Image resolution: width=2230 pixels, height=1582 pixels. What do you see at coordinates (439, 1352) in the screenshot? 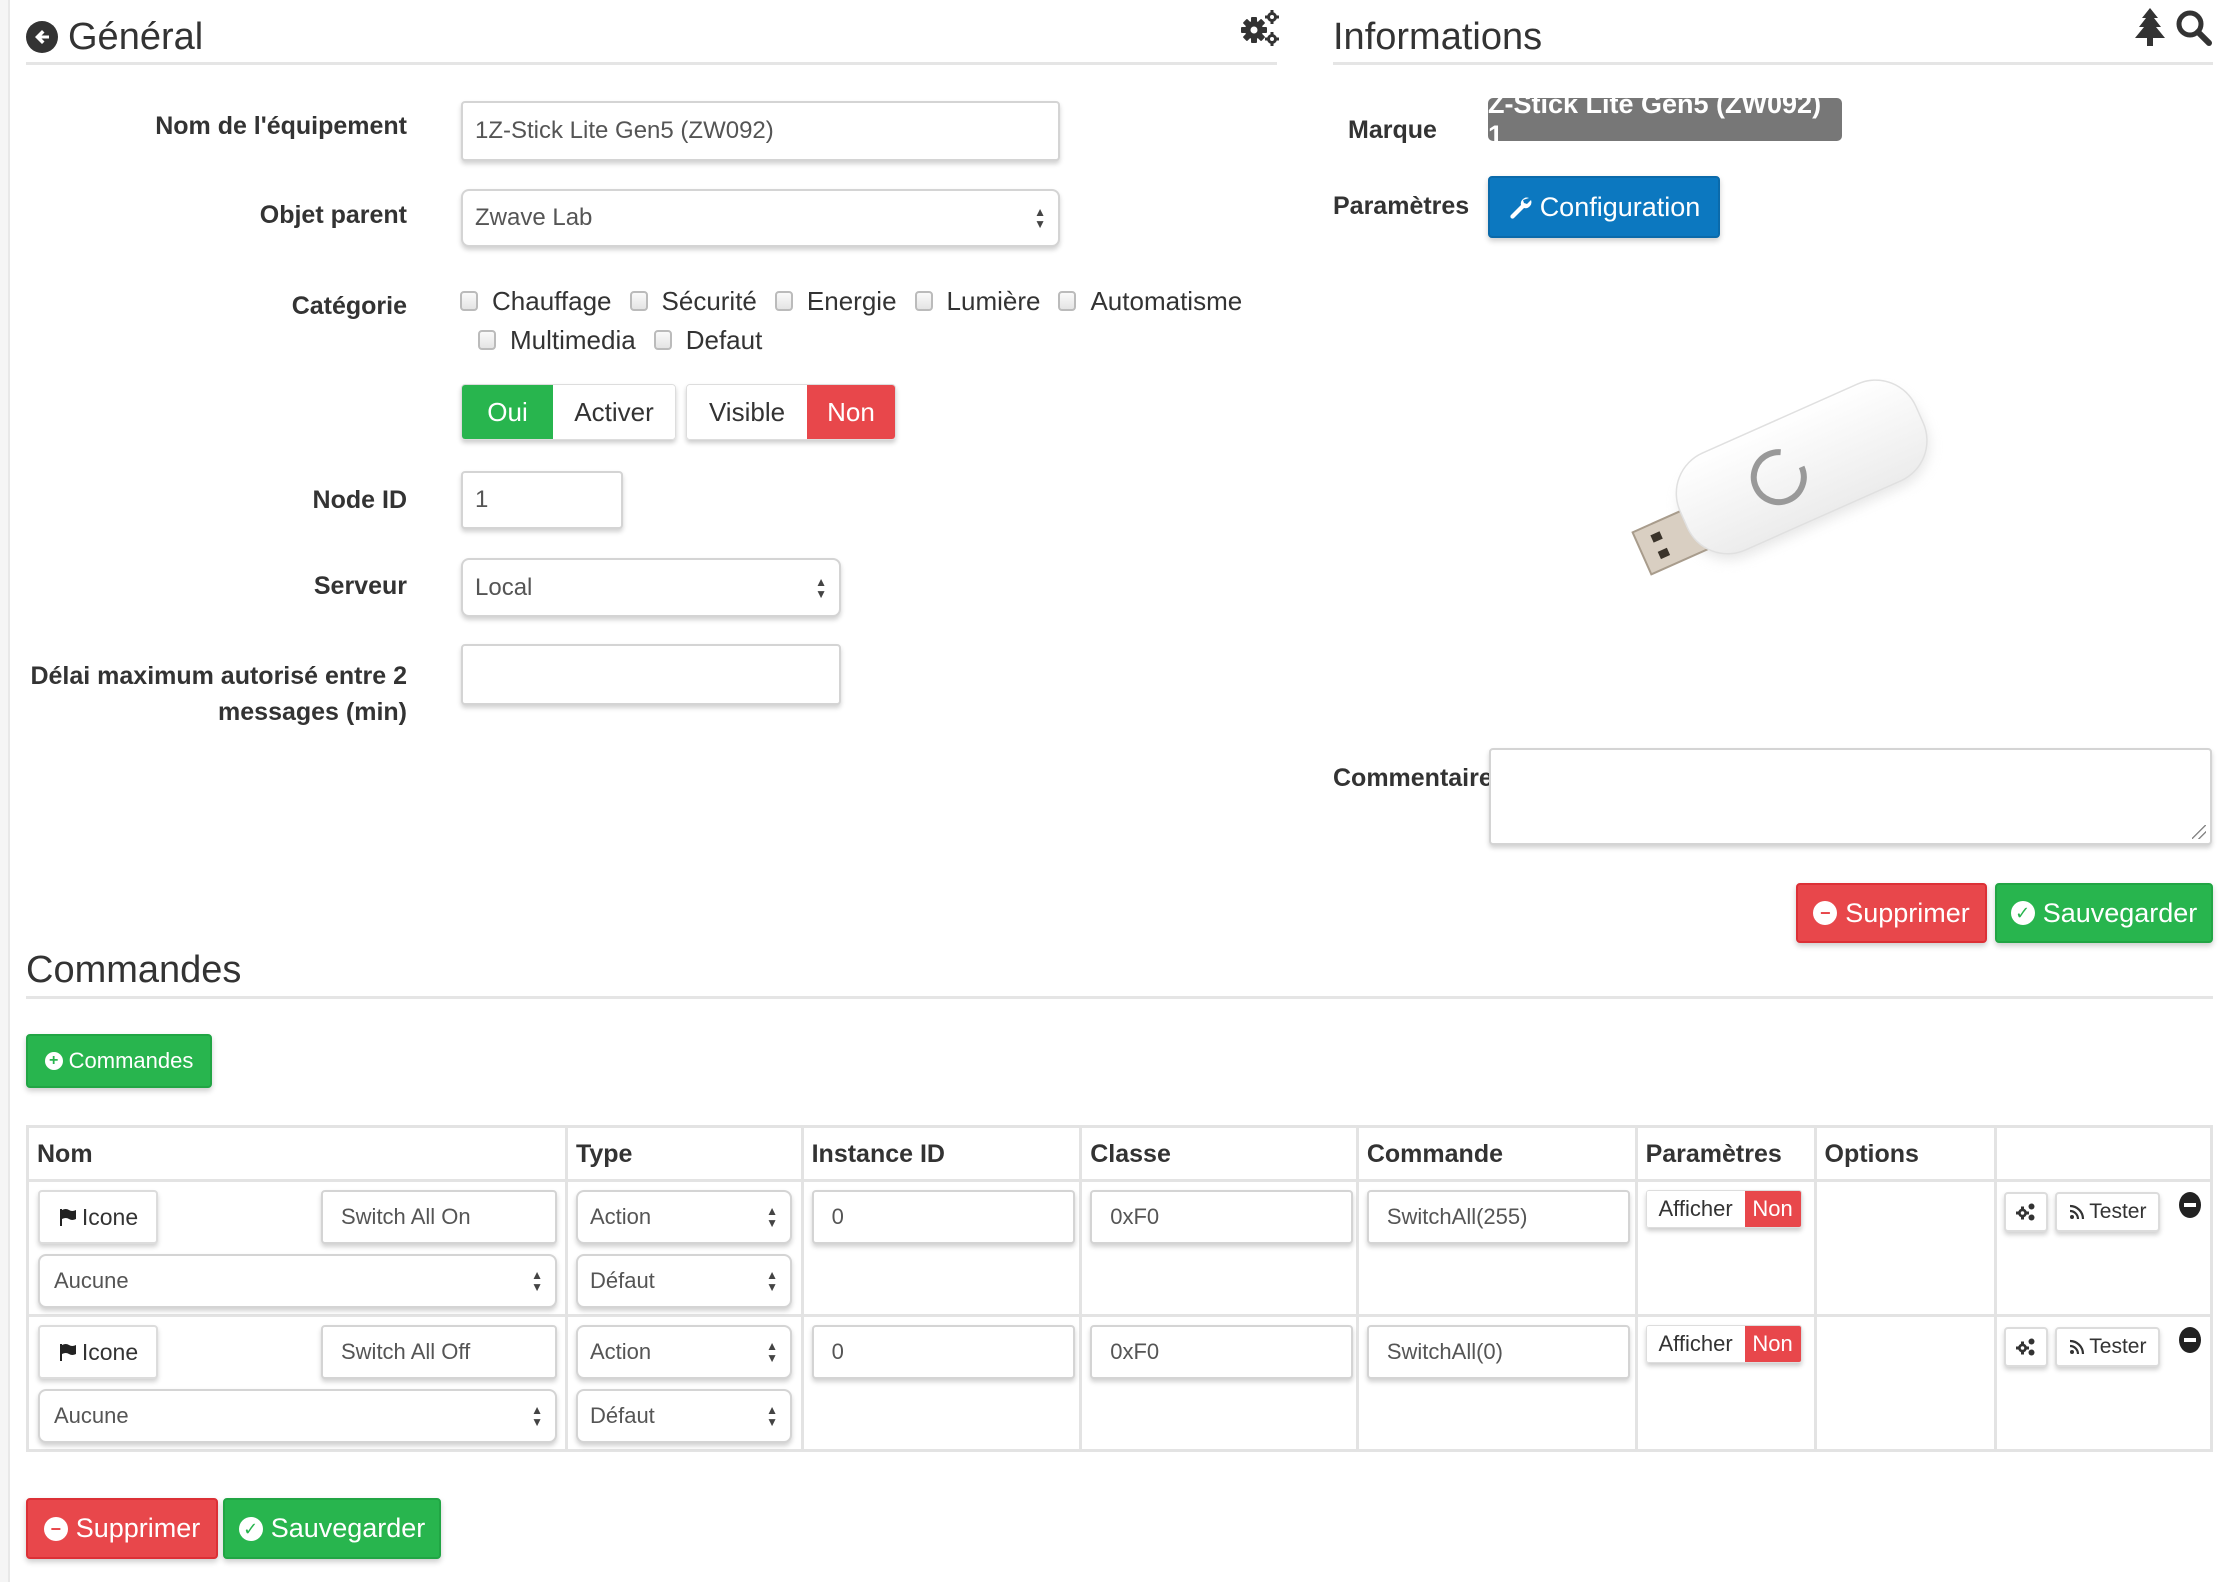
I see `command-name-input: Switch All Off` at bounding box center [439, 1352].